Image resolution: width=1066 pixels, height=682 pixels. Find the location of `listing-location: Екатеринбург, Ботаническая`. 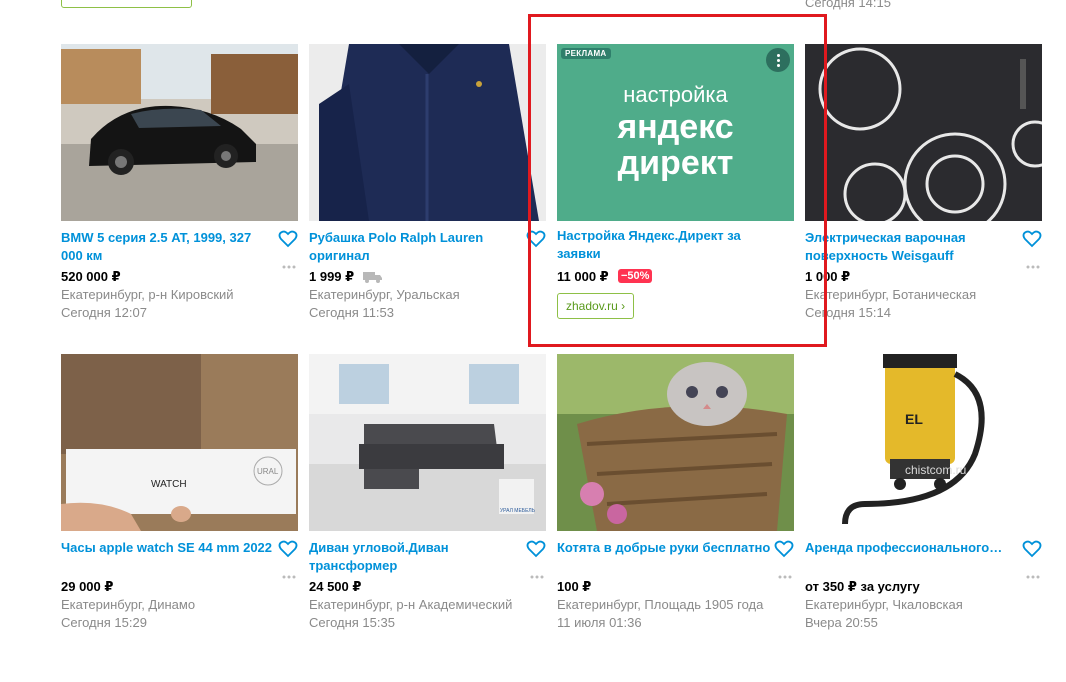

listing-location: Екатеринбург, Ботаническая is located at coordinates (891, 294).